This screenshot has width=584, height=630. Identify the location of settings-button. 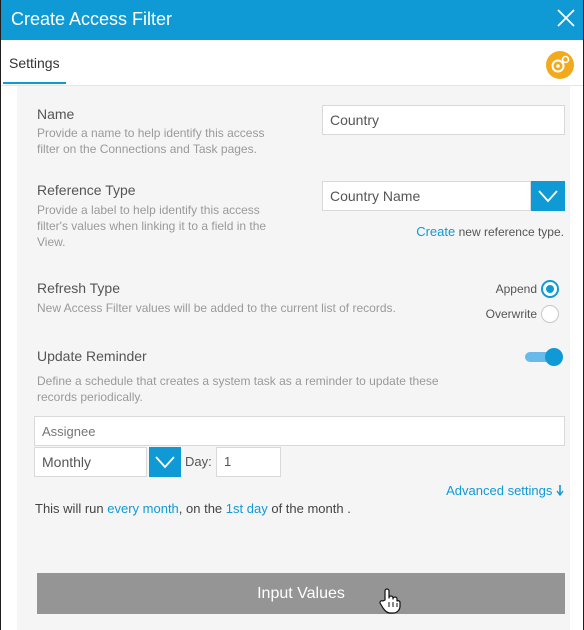
(560, 65).